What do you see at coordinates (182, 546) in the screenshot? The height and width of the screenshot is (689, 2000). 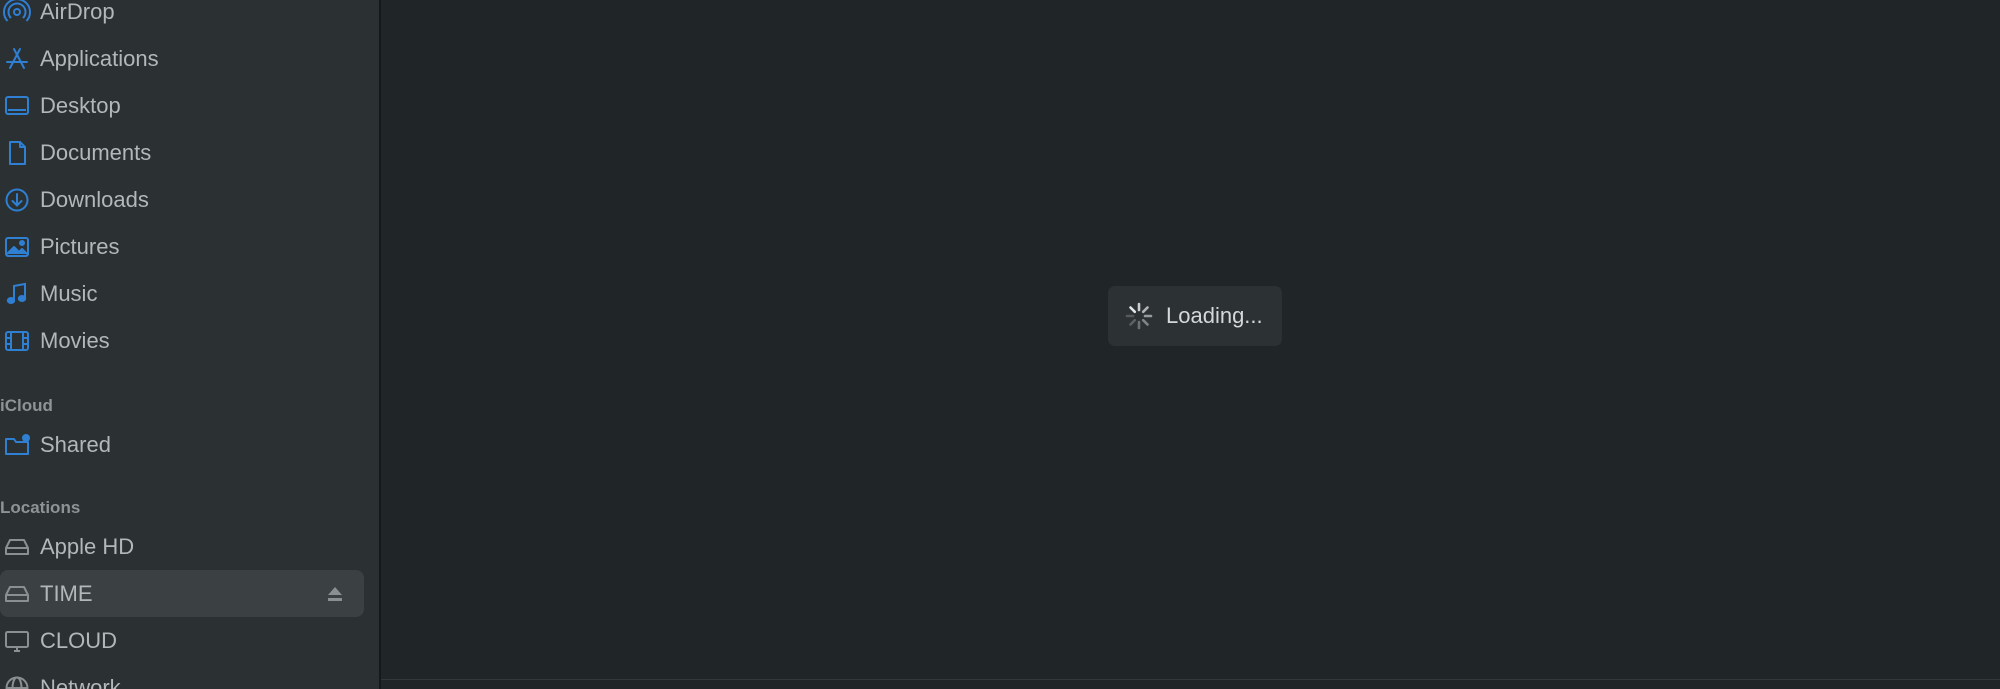 I see `sidebar-item-apple-hd: Apple HD` at bounding box center [182, 546].